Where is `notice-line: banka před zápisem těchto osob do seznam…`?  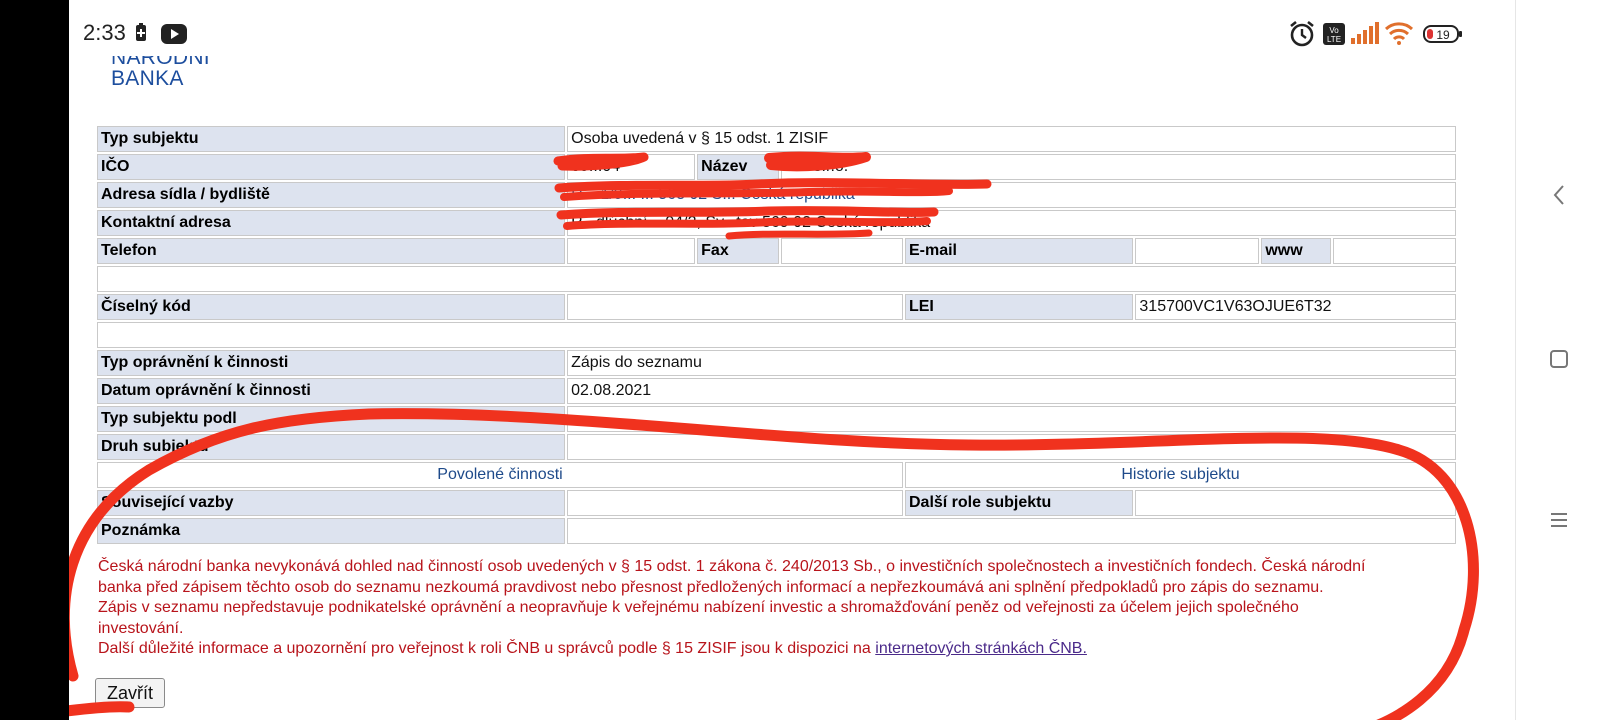
notice-line: banka před zápisem těchto osob do seznam… is located at coordinates (711, 587).